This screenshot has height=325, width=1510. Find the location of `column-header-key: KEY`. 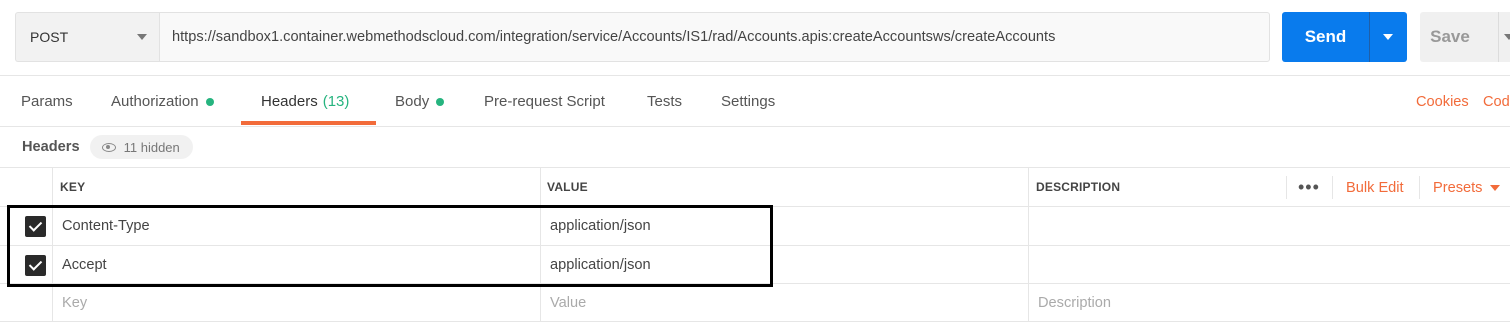

column-header-key: KEY is located at coordinates (73, 187).